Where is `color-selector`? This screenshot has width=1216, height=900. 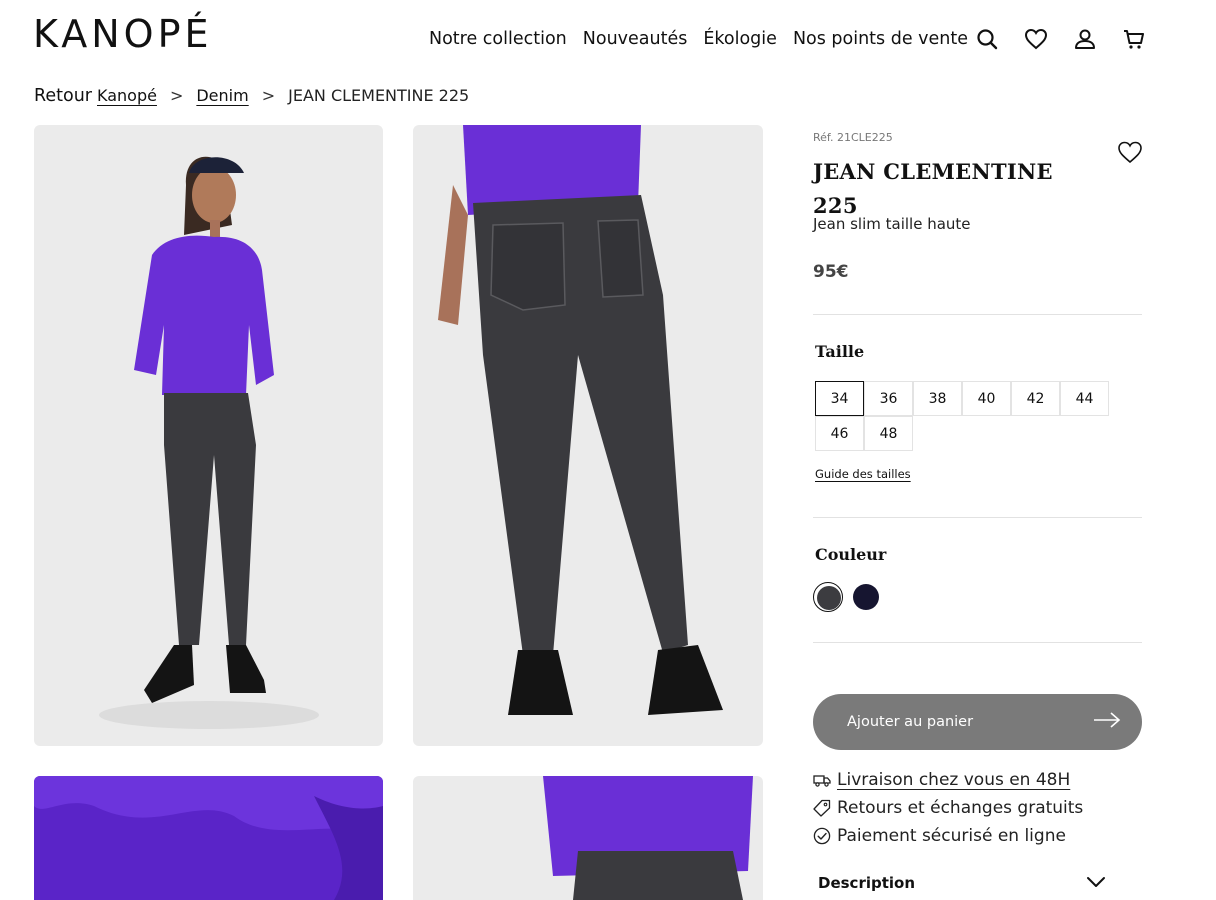
color-selector is located at coordinates (847, 597).